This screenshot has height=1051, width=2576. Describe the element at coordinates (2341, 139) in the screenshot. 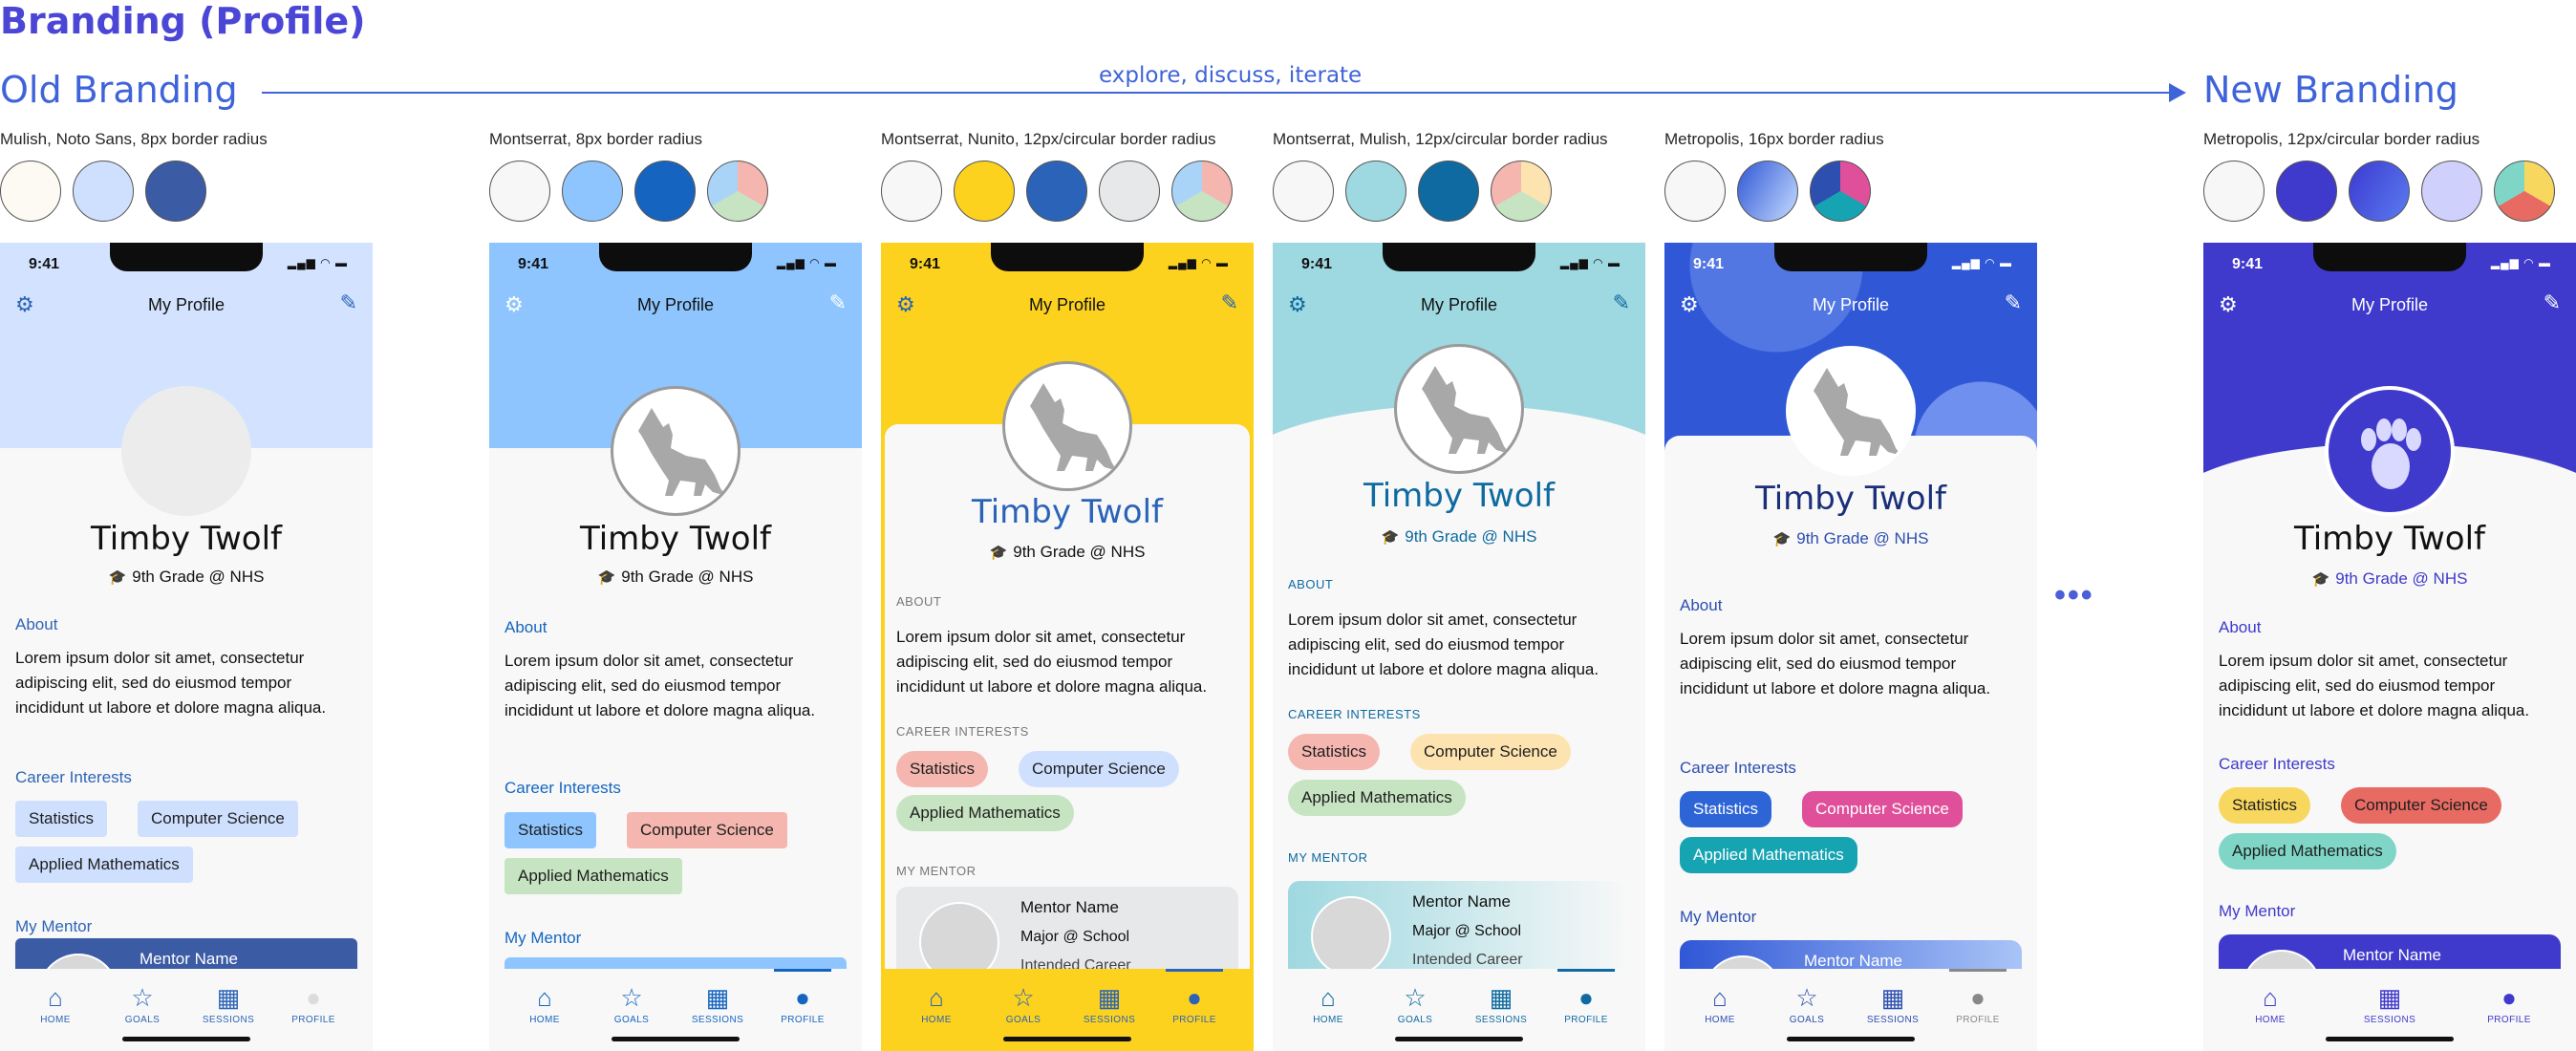

I see `font-note: Metropolis, 12px/circular border radius` at that location.